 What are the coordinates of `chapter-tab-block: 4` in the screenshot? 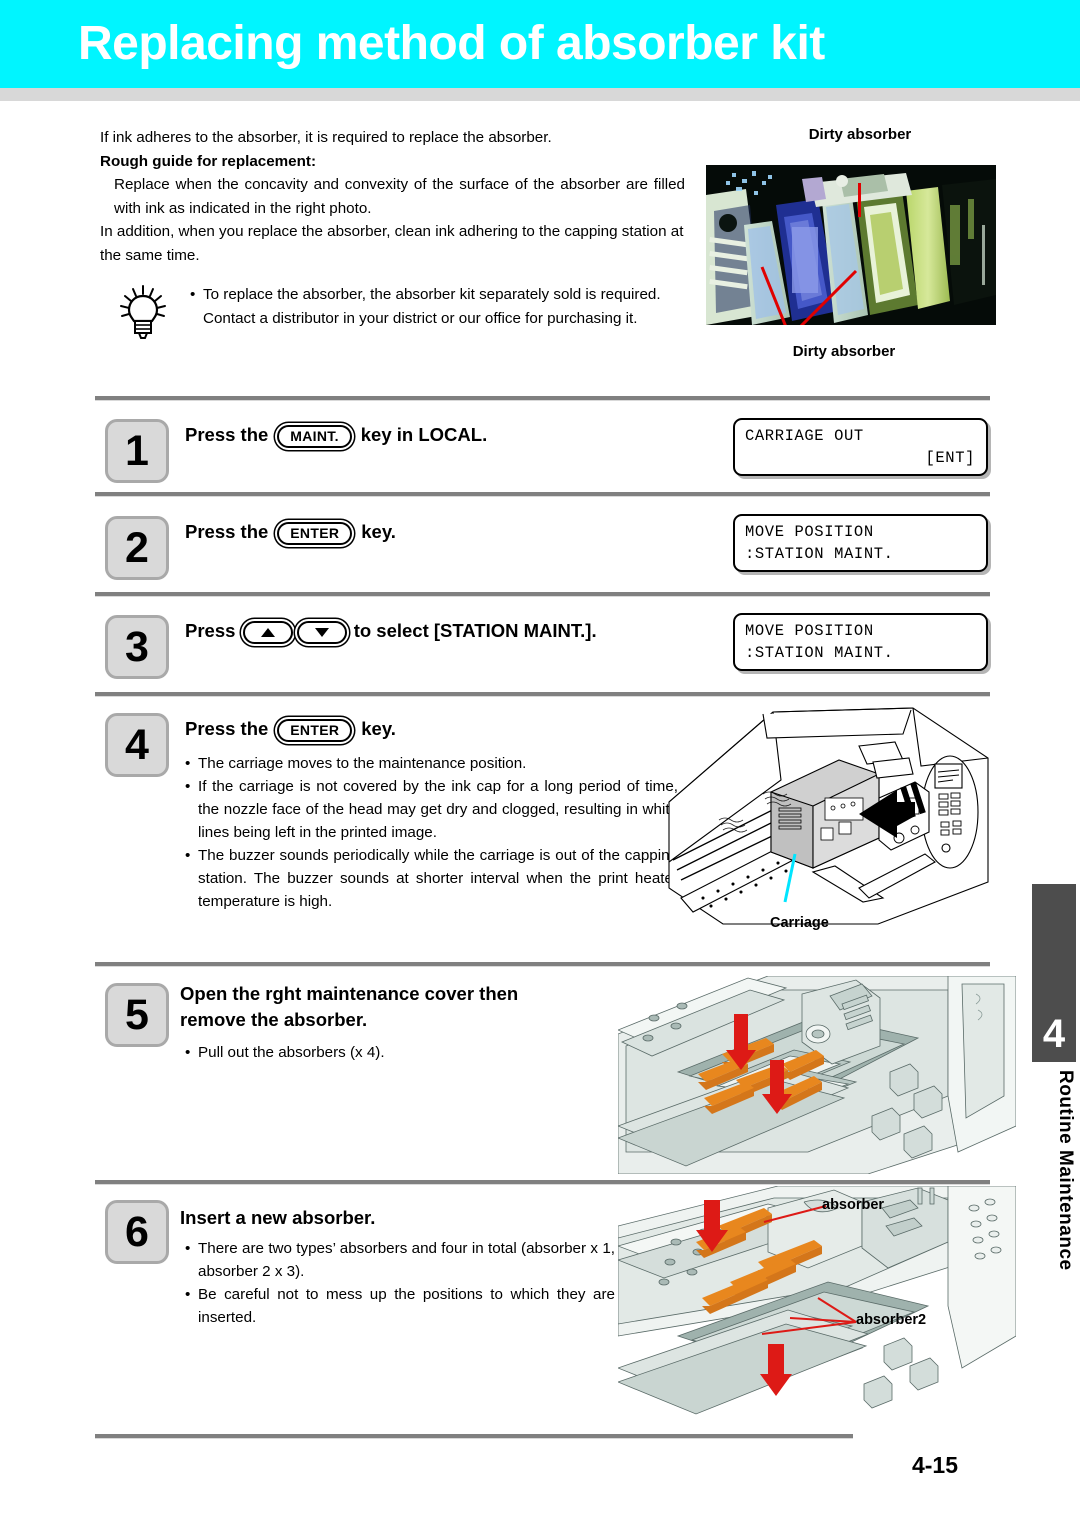 It's located at (1054, 973).